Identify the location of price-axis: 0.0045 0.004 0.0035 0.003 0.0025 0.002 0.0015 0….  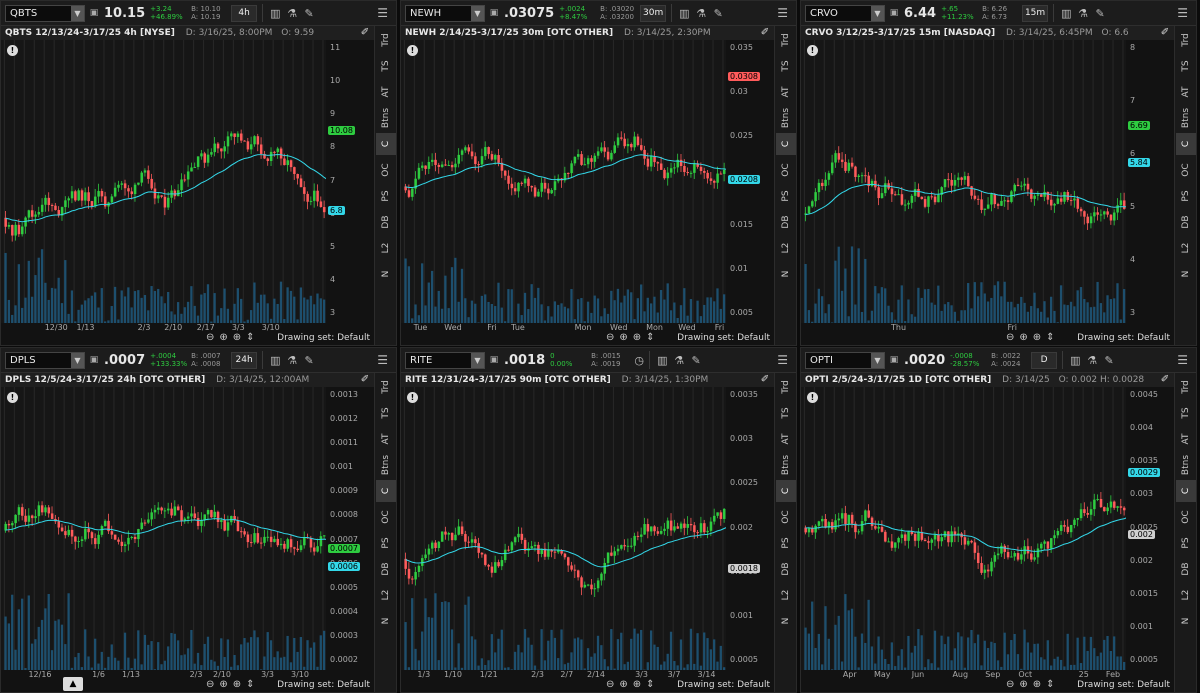
(1150, 528).